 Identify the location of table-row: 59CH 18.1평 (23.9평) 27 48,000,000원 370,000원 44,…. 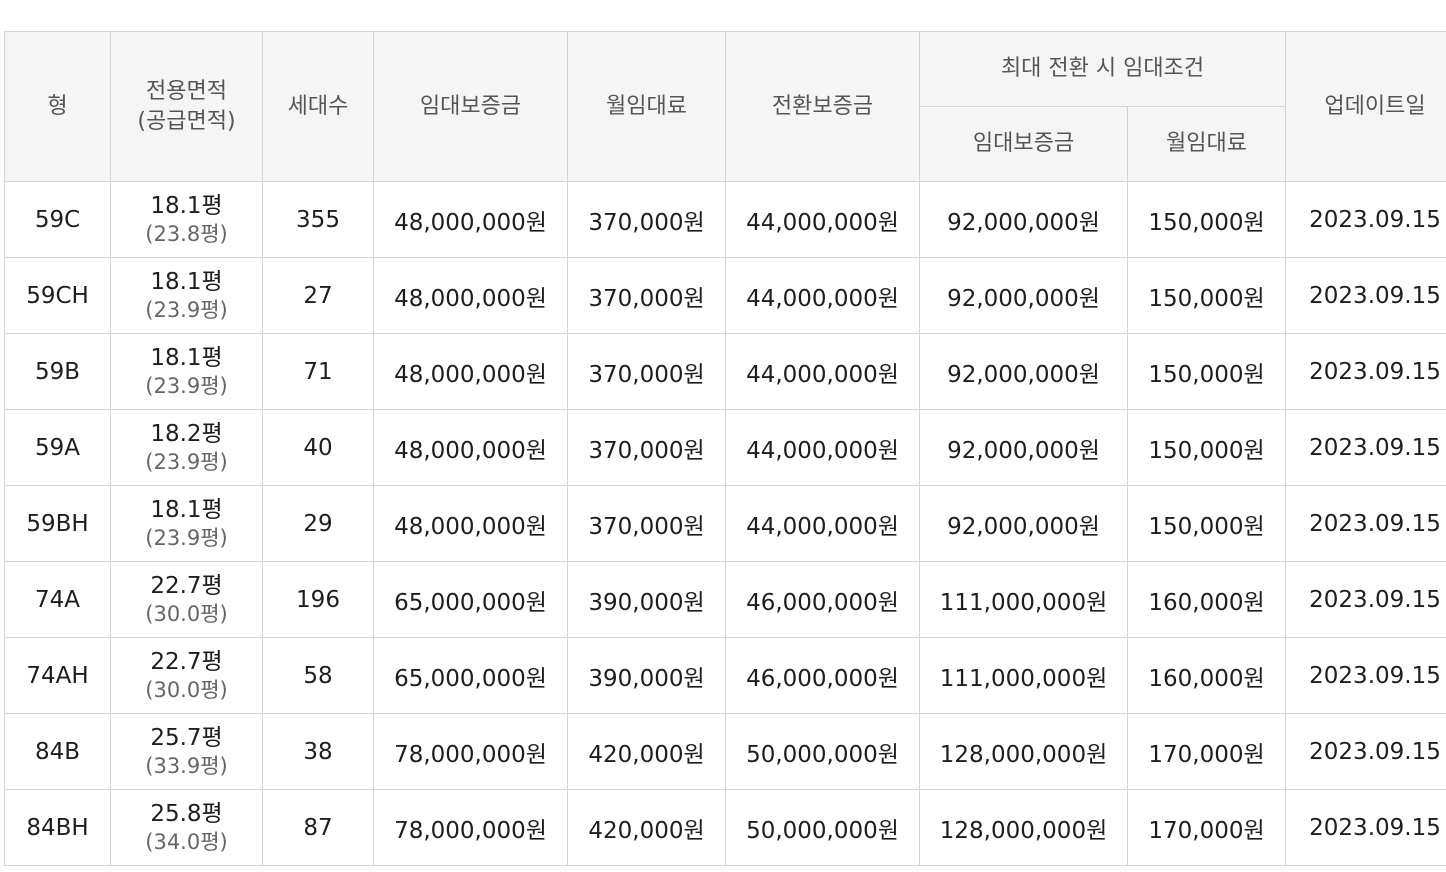
(725, 295).